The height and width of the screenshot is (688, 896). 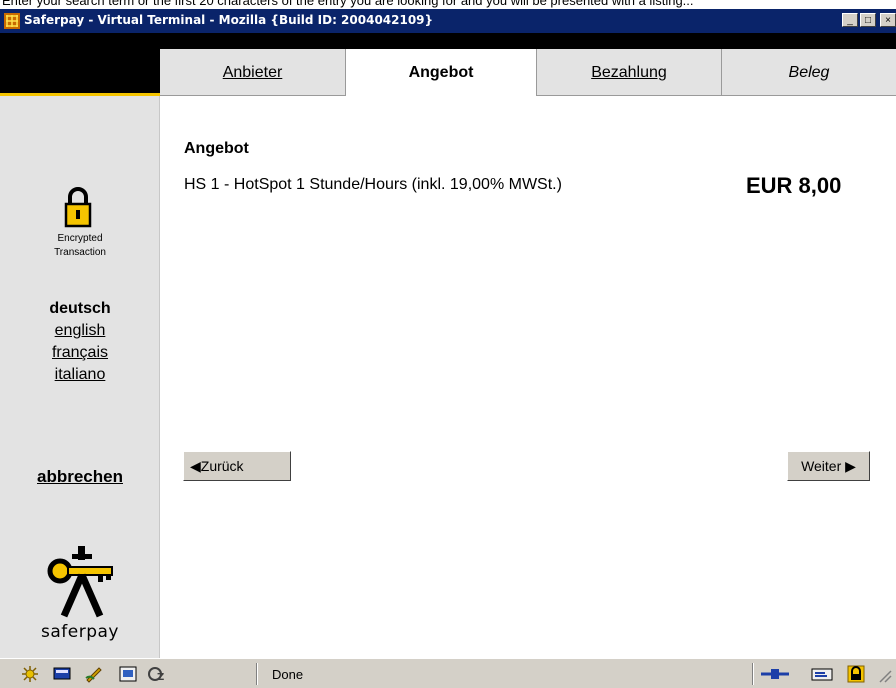 What do you see at coordinates (80, 632) in the screenshot?
I see `saferpay-brand-text: saferpay` at bounding box center [80, 632].